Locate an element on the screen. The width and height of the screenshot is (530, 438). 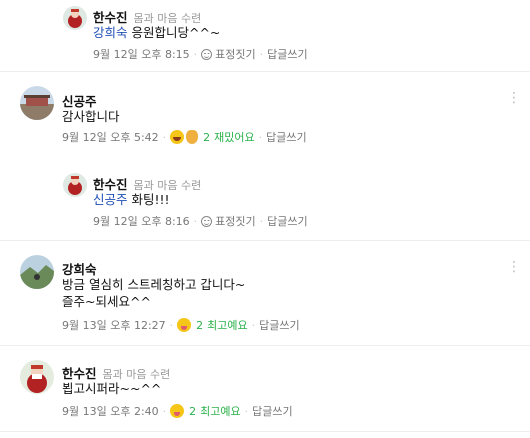
comment-text: 강희숙 응원합니당^^~ is located at coordinates (156, 32).